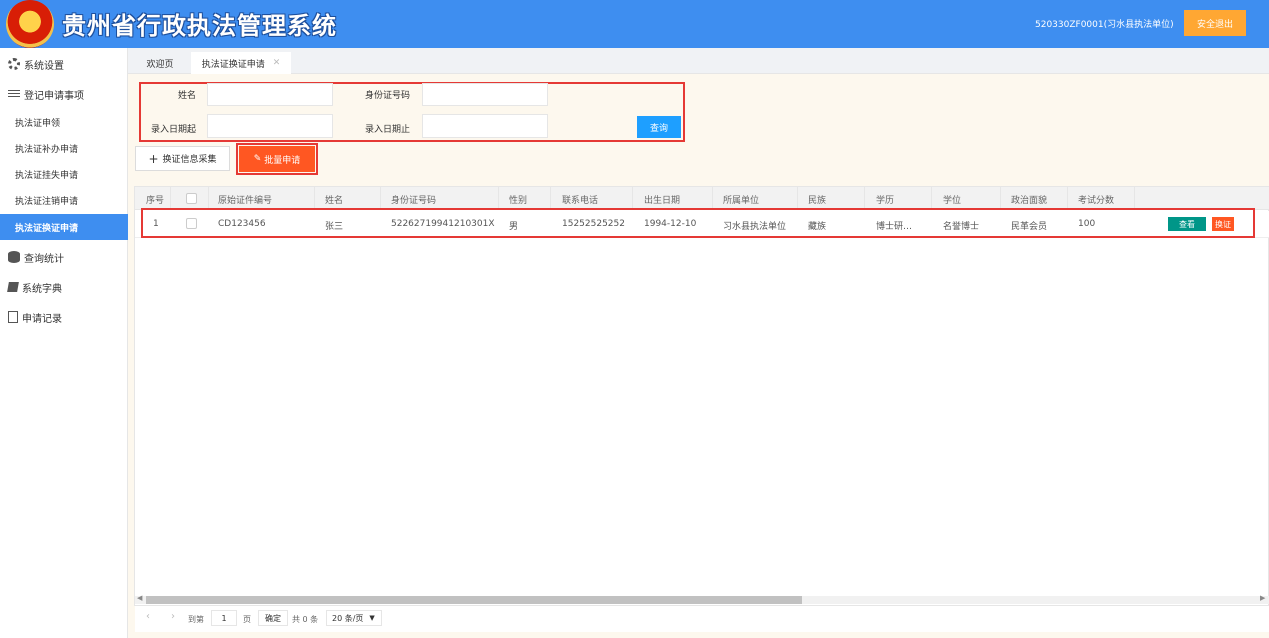 The image size is (1269, 638). Describe the element at coordinates (54, 96) in the screenshot. I see `sidebar-item-label: 登记申请事项` at that location.